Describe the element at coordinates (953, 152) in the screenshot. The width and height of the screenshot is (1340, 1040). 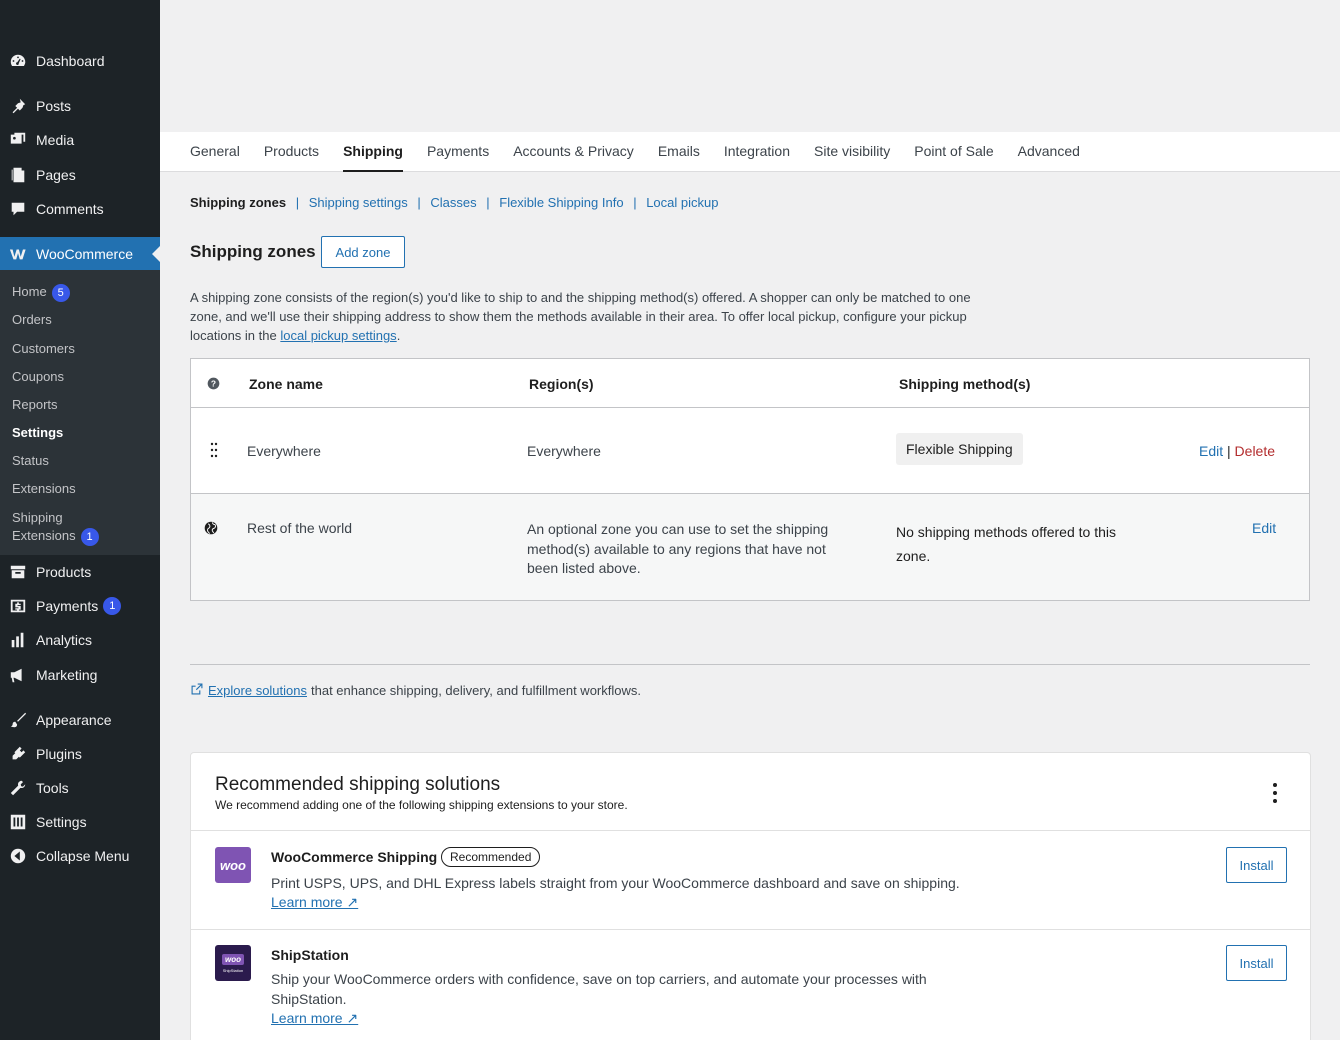
I see `tab-point-of-sale: Point of Sale` at that location.